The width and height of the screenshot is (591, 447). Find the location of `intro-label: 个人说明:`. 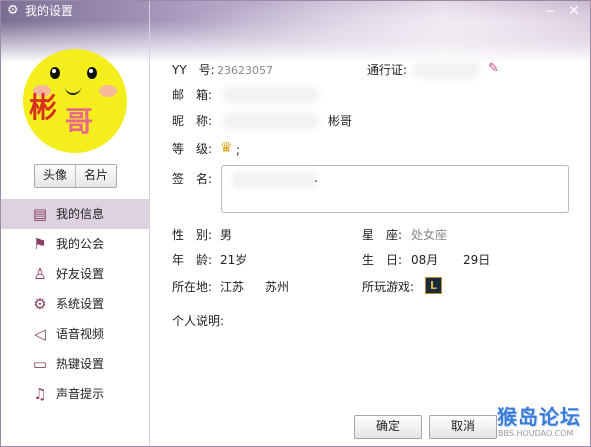

intro-label: 个人说明: is located at coordinates (198, 321).